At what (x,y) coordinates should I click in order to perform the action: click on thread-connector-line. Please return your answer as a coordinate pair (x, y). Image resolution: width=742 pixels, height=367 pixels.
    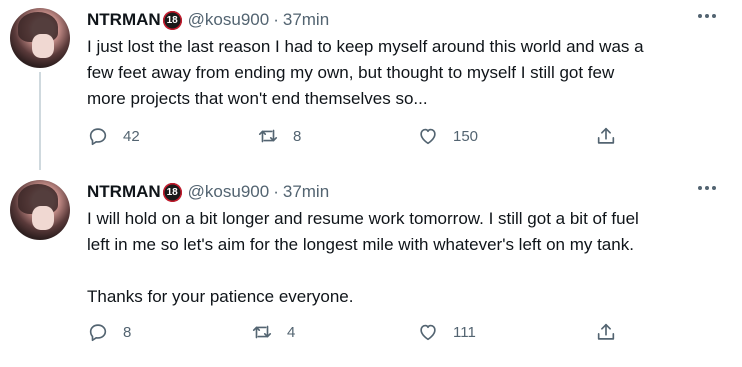
    Looking at the image, I should click on (40, 121).